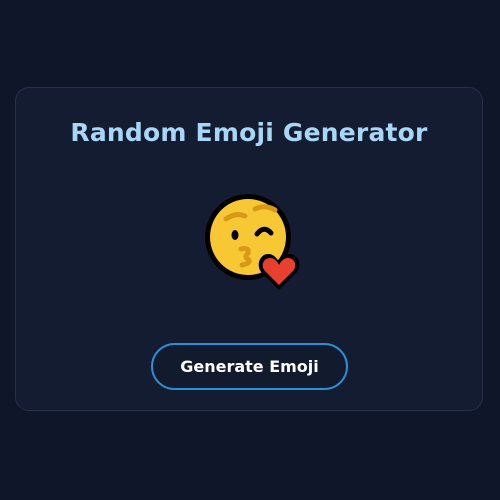 This screenshot has height=500, width=500. I want to click on face-blowing-a-kiss-icon, so click(251, 243).